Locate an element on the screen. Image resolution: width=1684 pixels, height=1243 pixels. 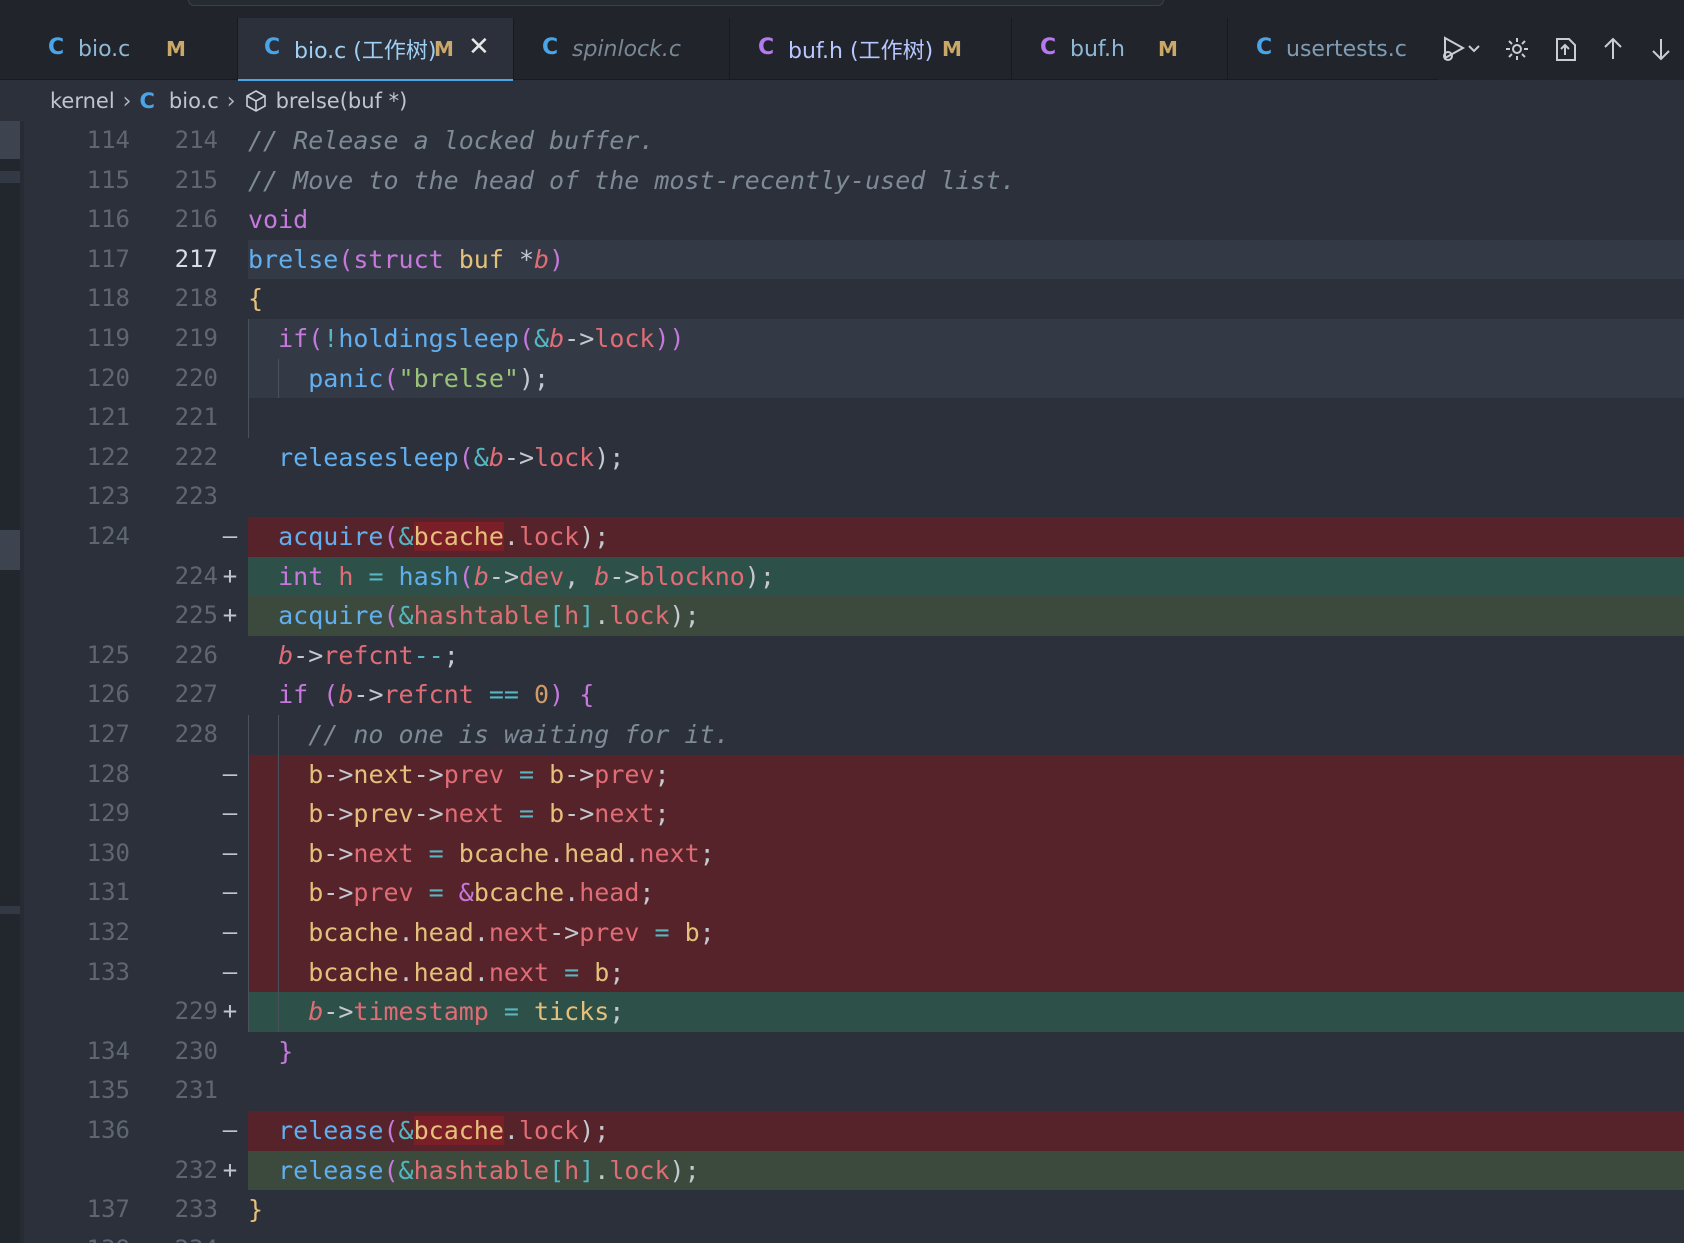
code-line: 127 228 // no one is waiting for it. is located at coordinates (842, 735).